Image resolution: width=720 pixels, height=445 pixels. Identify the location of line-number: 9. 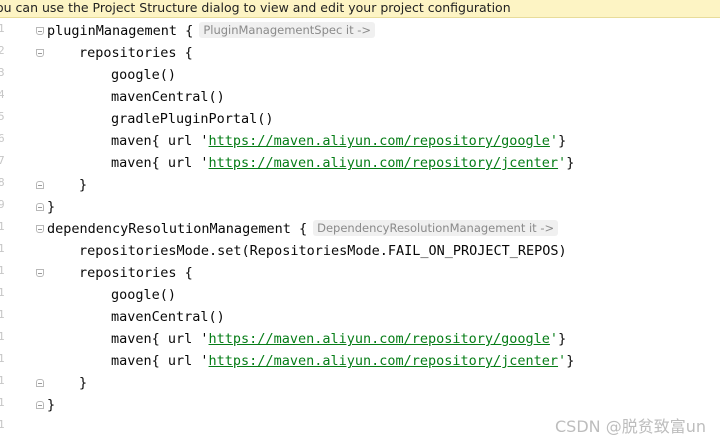
(2, 204).